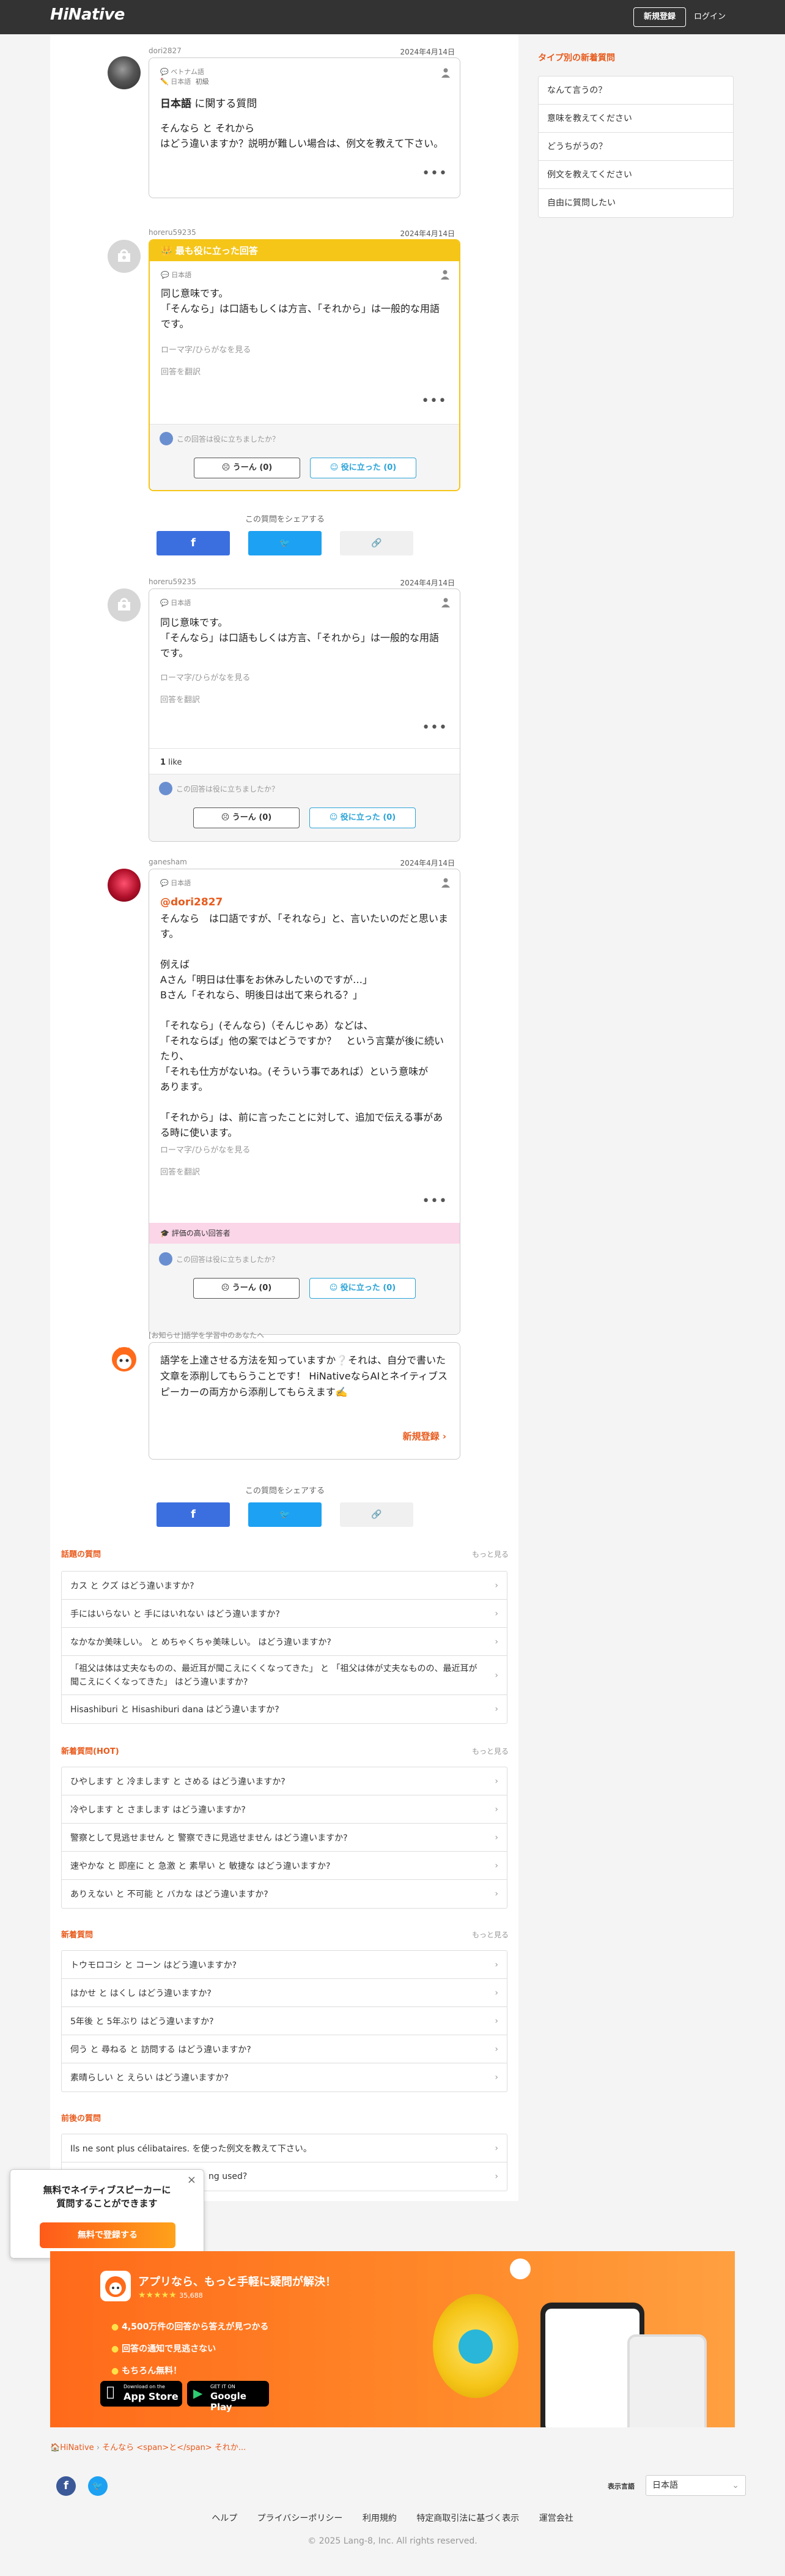 This screenshot has width=785, height=2576. Describe the element at coordinates (660, 17) in the screenshot. I see `register-button: 新規登録` at that location.